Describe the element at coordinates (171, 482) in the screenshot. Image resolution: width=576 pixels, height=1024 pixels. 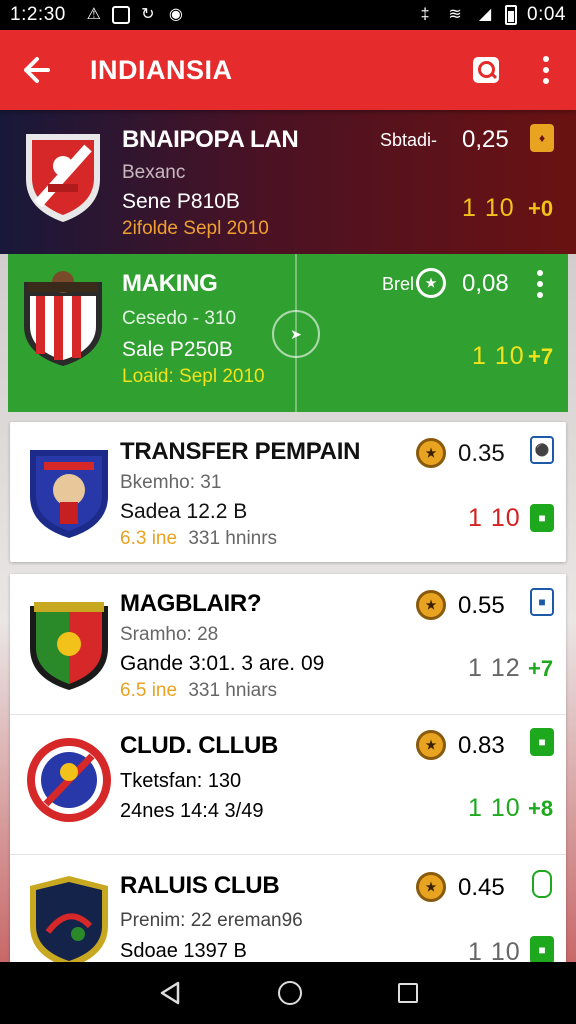
I see `club-detail-1: Bkemho: 31` at that location.